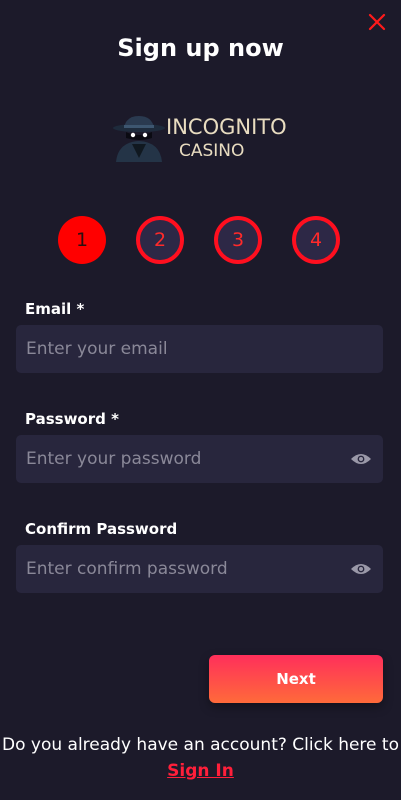 The image size is (401, 800). What do you see at coordinates (72, 419) in the screenshot?
I see `password-label: Password *` at bounding box center [72, 419].